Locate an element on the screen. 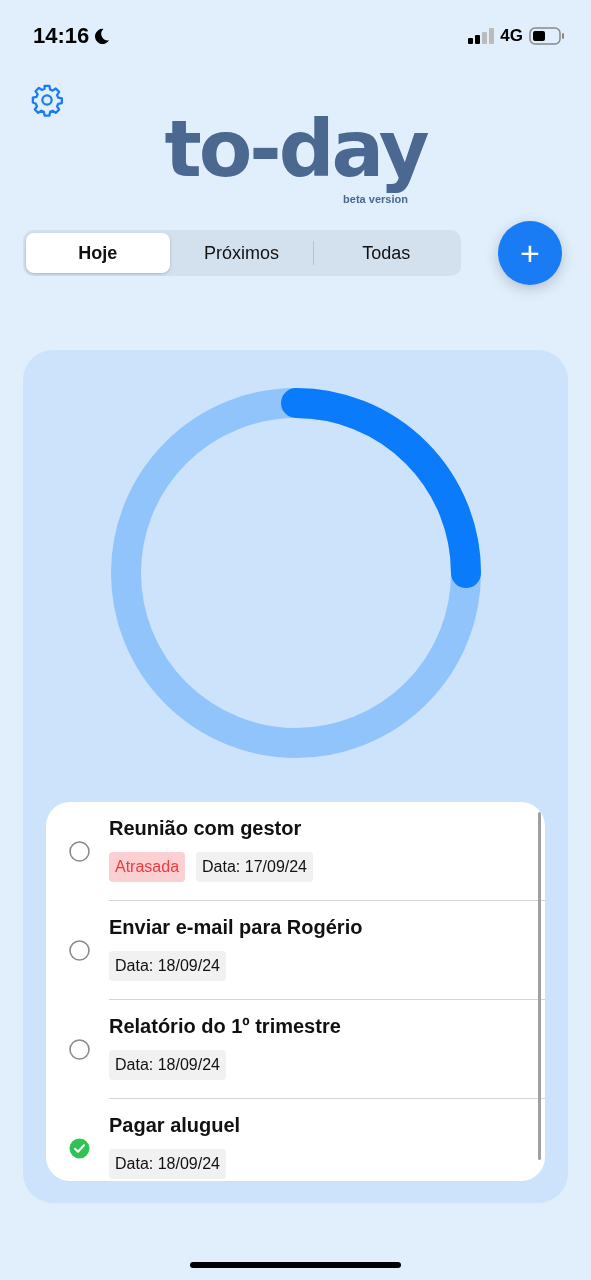 The image size is (591, 1280). settings-icon is located at coordinates (47, 100).